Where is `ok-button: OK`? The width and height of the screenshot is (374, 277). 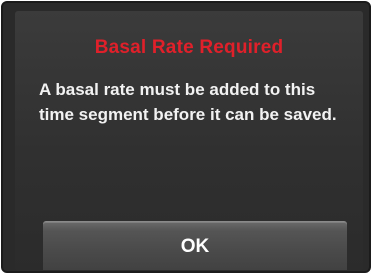
ok-button: OK is located at coordinates (195, 245).